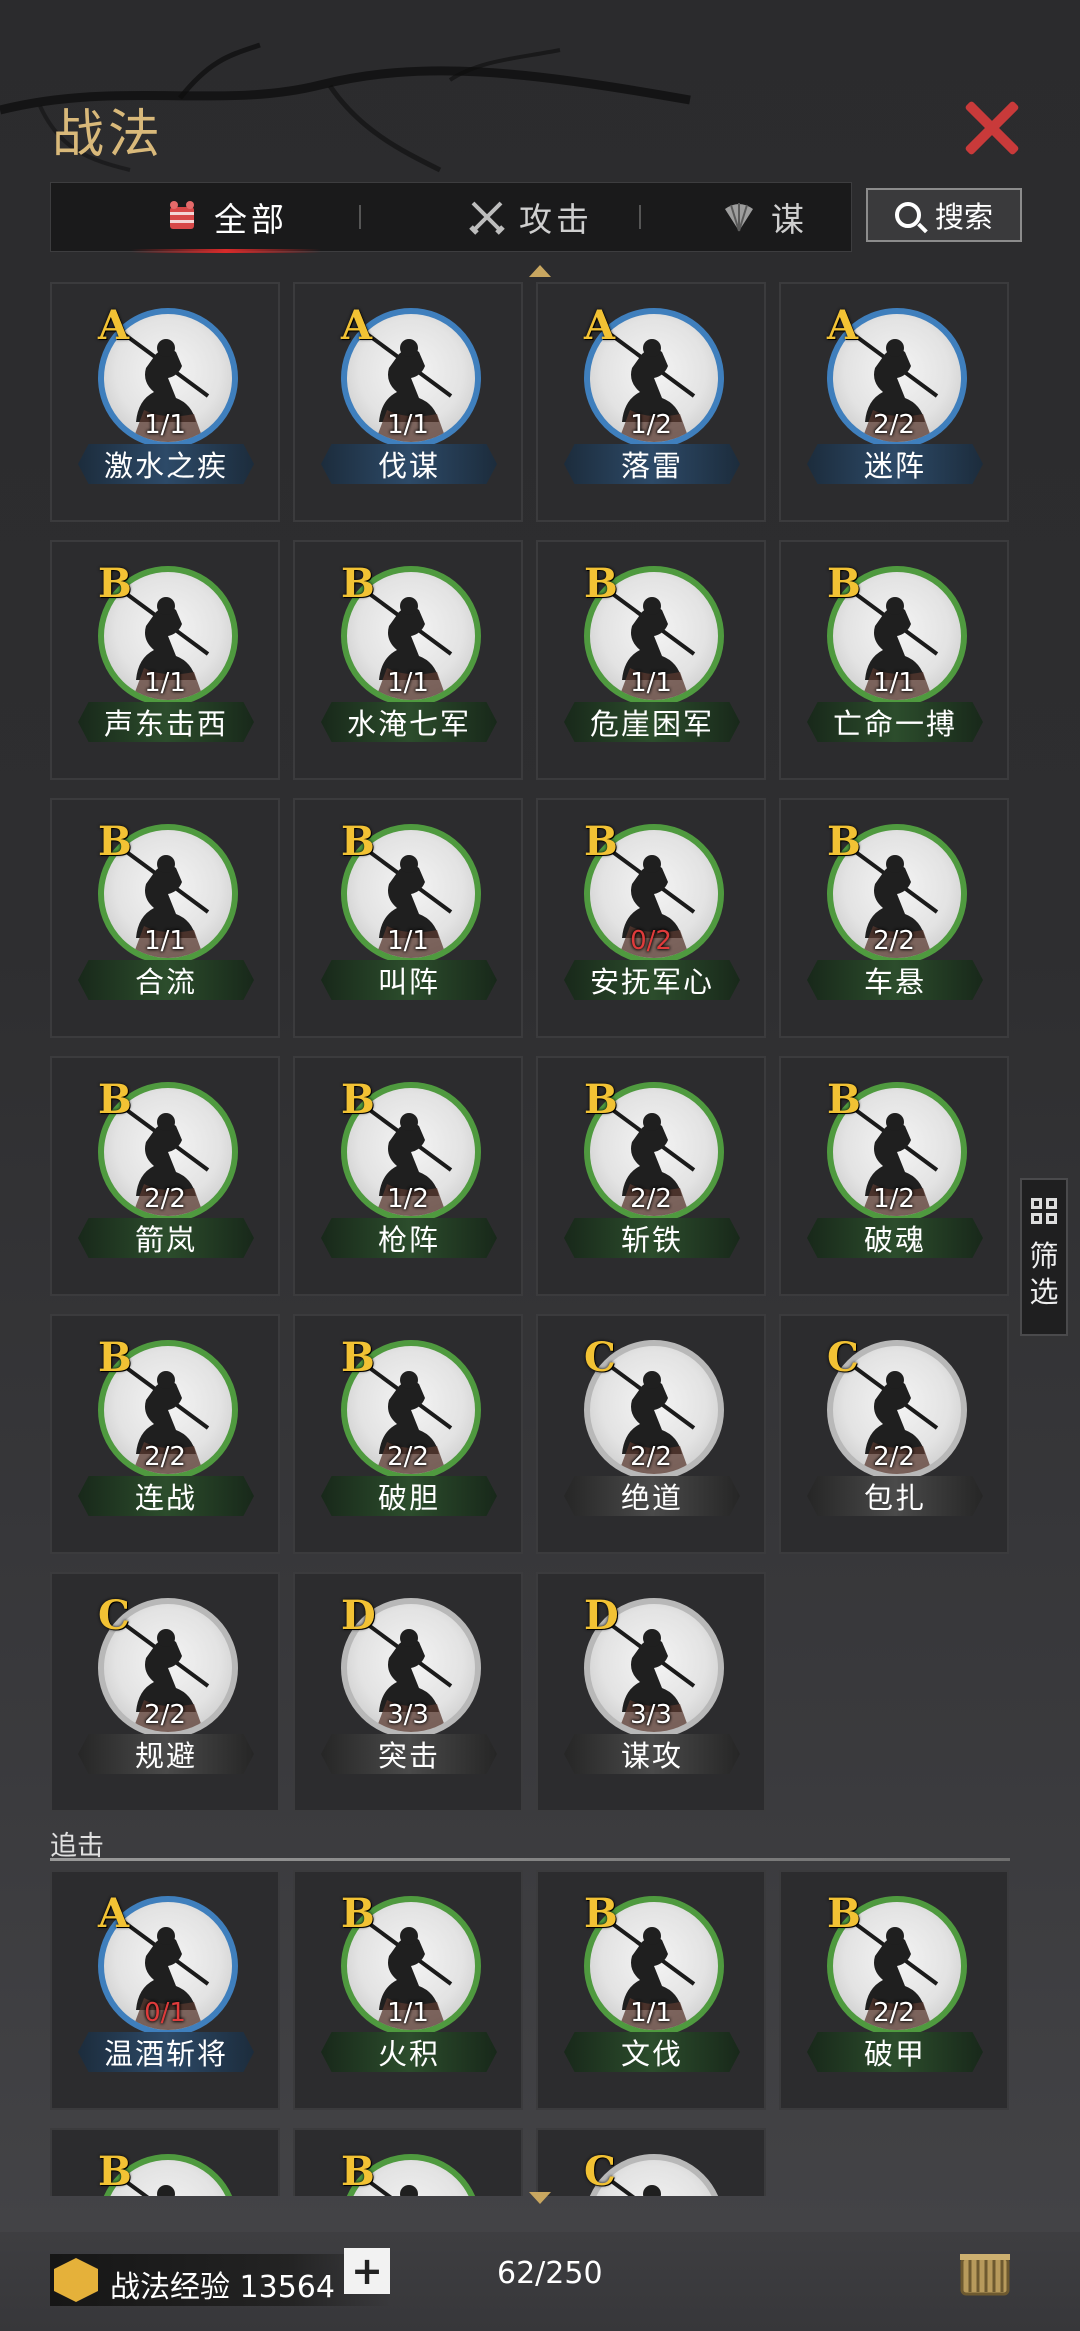 The image size is (1080, 2331). What do you see at coordinates (894, 1176) in the screenshot?
I see `skill-card: B 1/2 破魂` at bounding box center [894, 1176].